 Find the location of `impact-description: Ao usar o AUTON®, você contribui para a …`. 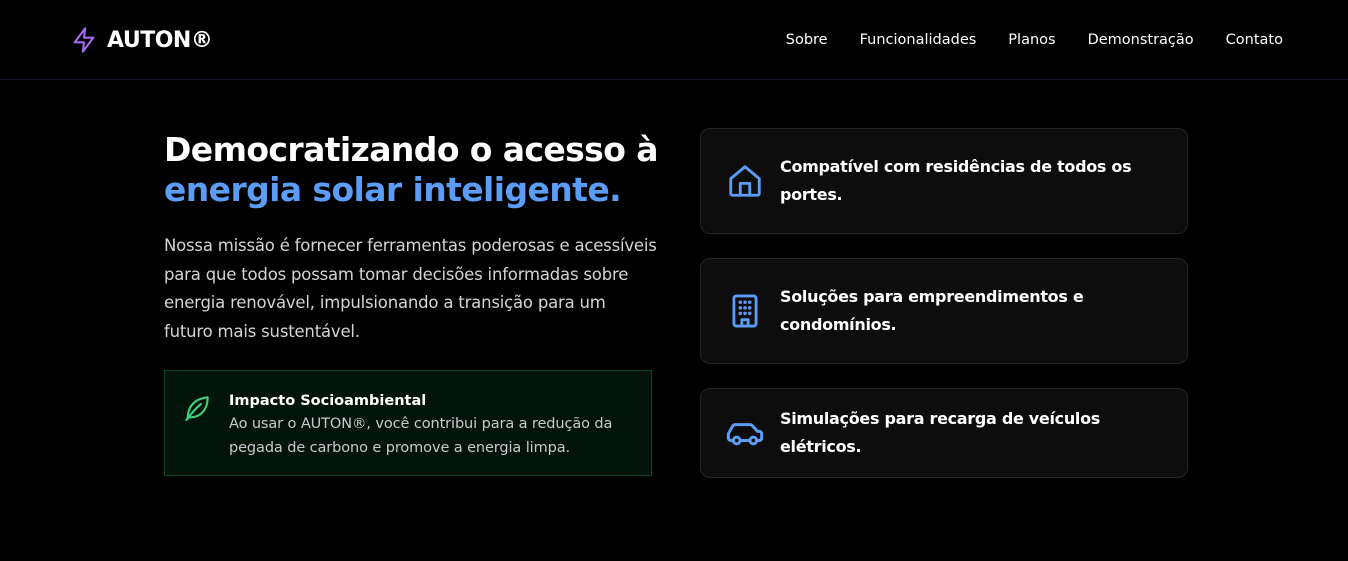

impact-description: Ao usar o AUTON®, você contribui para a … is located at coordinates (421, 436).